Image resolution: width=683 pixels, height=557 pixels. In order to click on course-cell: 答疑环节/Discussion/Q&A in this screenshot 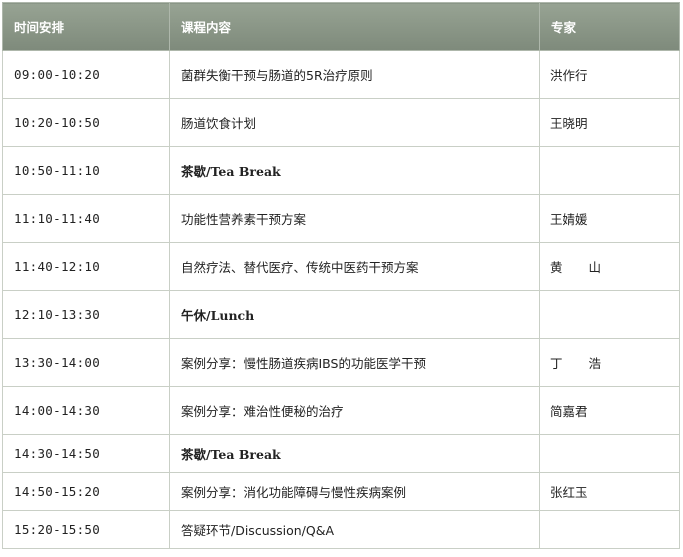, I will do `click(354, 529)`.